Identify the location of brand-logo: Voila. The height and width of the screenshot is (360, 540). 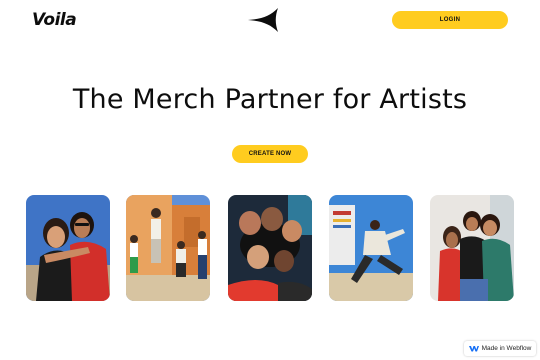
(54, 20).